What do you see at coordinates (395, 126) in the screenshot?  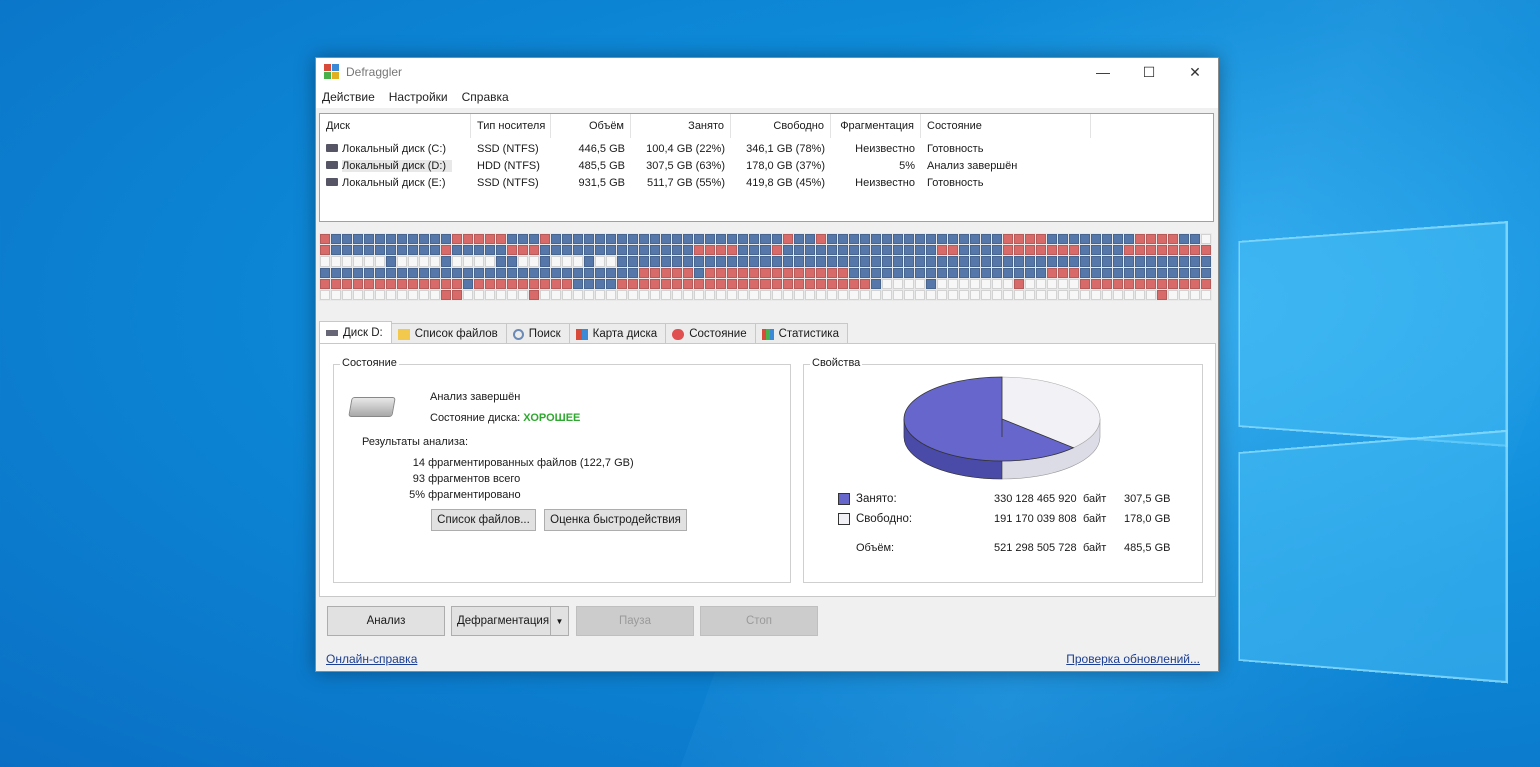 I see `column-header: Диск` at bounding box center [395, 126].